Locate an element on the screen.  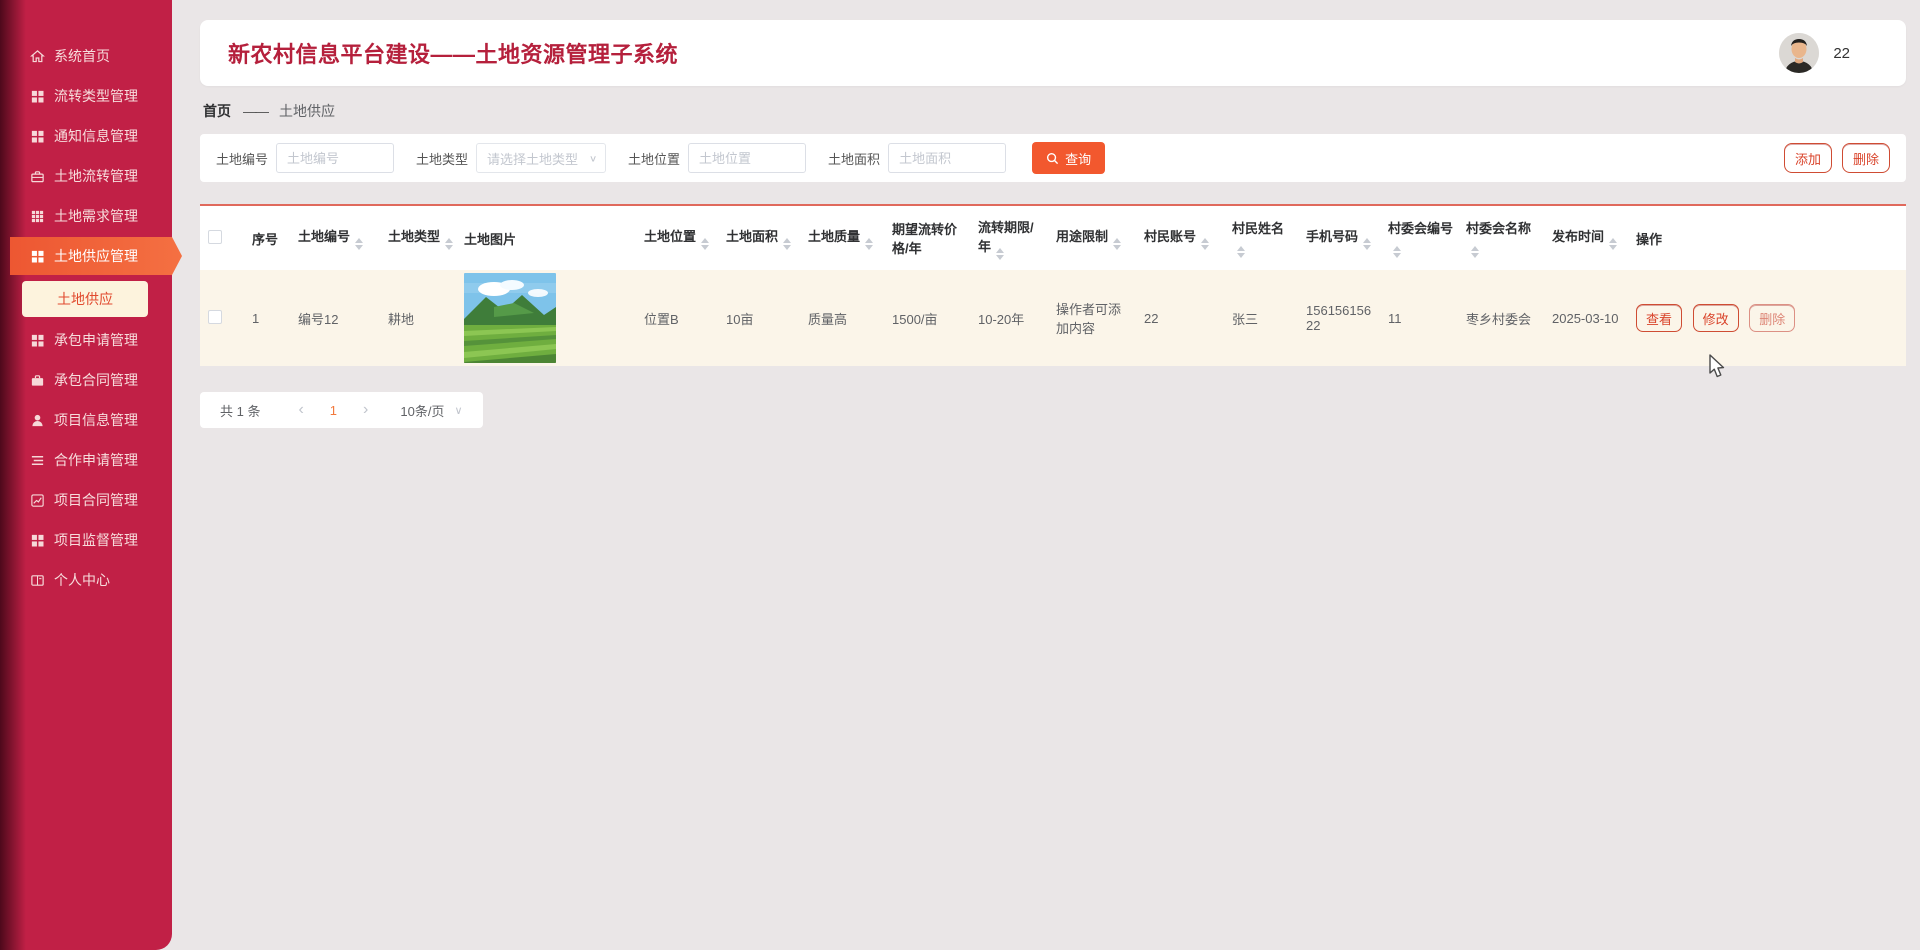
cell-land-image is located at coordinates (546, 318).